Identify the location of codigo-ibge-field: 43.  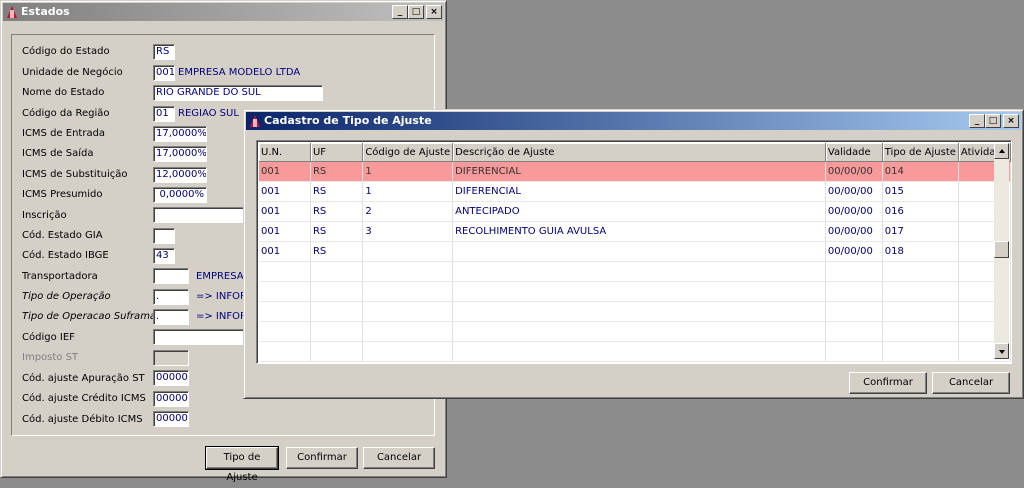
(164, 256).